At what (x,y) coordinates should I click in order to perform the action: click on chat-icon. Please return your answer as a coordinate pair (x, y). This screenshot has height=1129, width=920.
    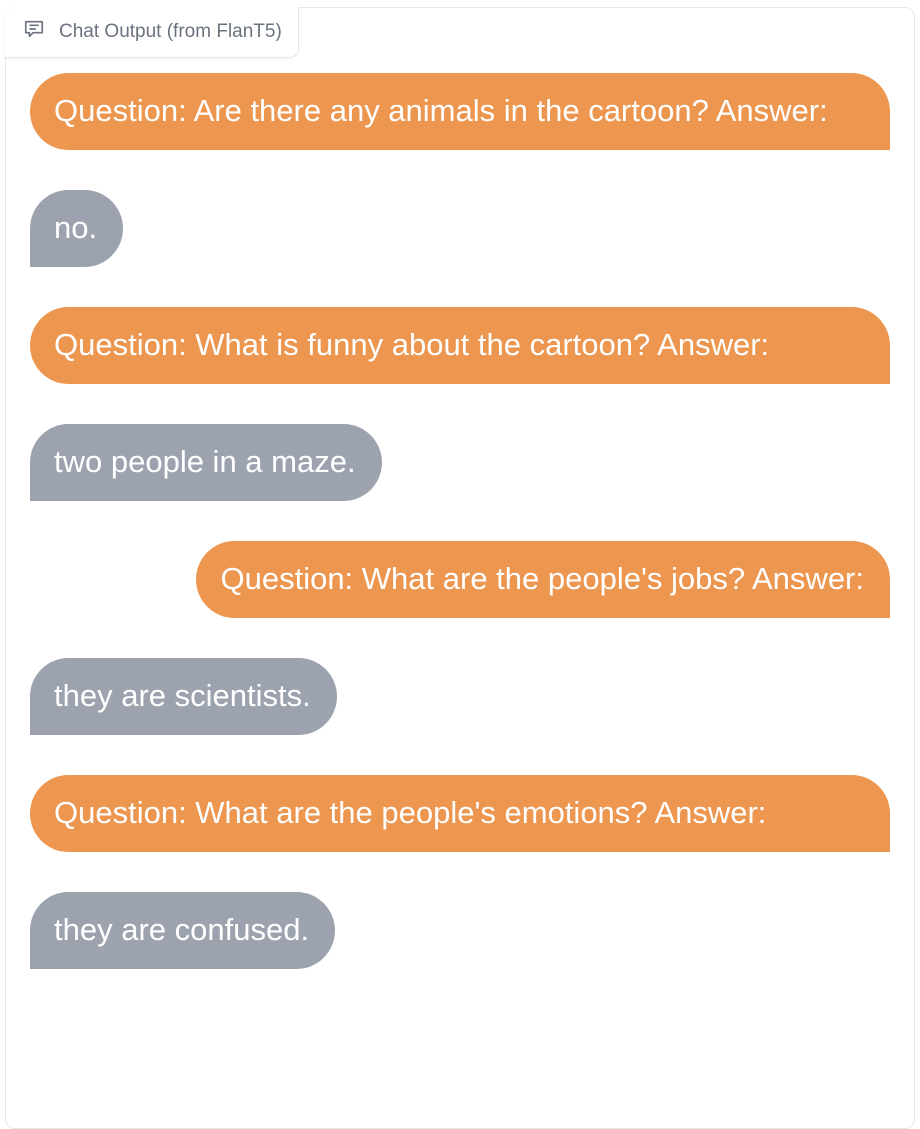
    Looking at the image, I should click on (34, 32).